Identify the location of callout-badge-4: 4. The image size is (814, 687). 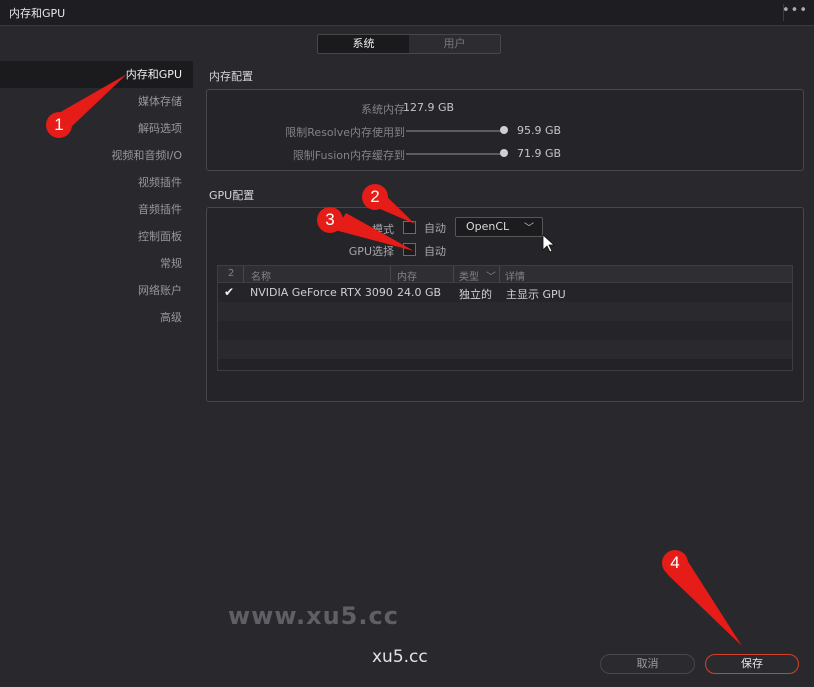
(675, 563).